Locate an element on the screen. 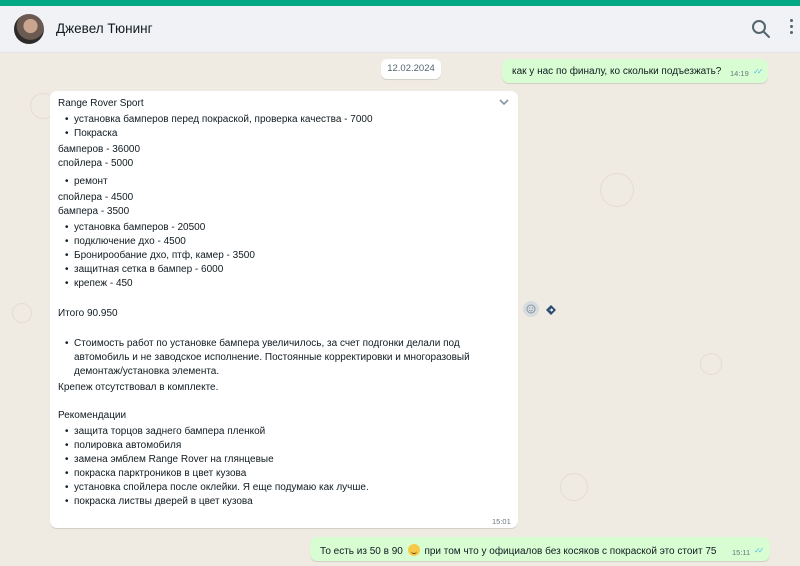 The height and width of the screenshot is (566, 800). list-item: защита торцов заднего бампера пленкой is located at coordinates (165, 431).